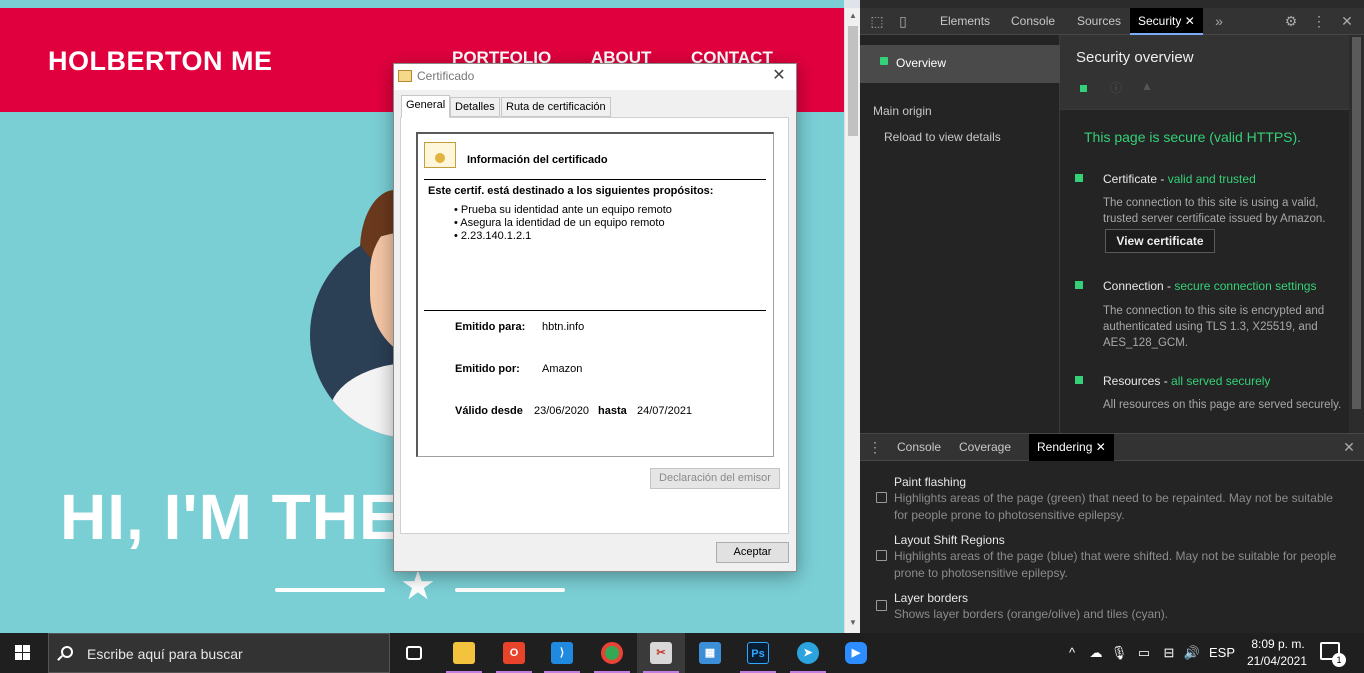 Image resolution: width=1364 pixels, height=673 pixels. What do you see at coordinates (556, 107) in the screenshot?
I see `tab-certification-path: Ruta de certificación` at bounding box center [556, 107].